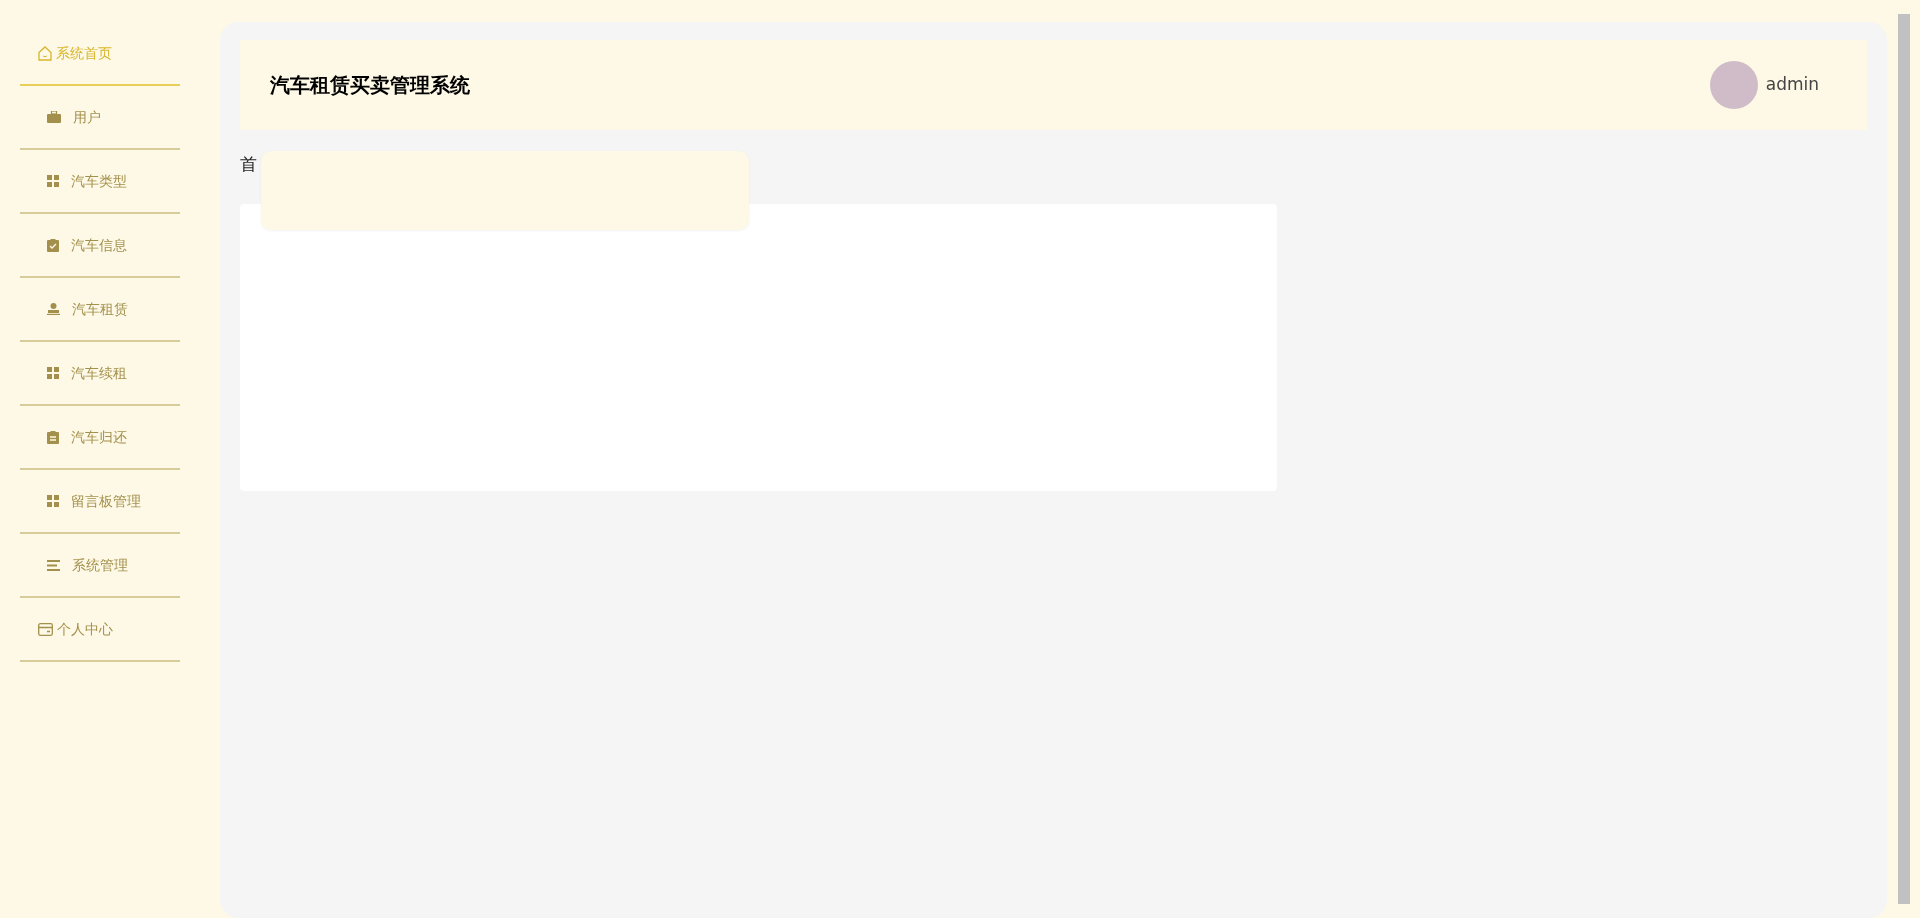 The height and width of the screenshot is (918, 1920). What do you see at coordinates (100, 118) in the screenshot?
I see `sidebar-item: 用户` at bounding box center [100, 118].